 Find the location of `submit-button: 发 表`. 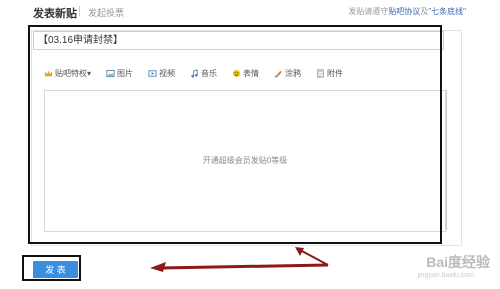

submit-button: 发 表 is located at coordinates (55, 269).